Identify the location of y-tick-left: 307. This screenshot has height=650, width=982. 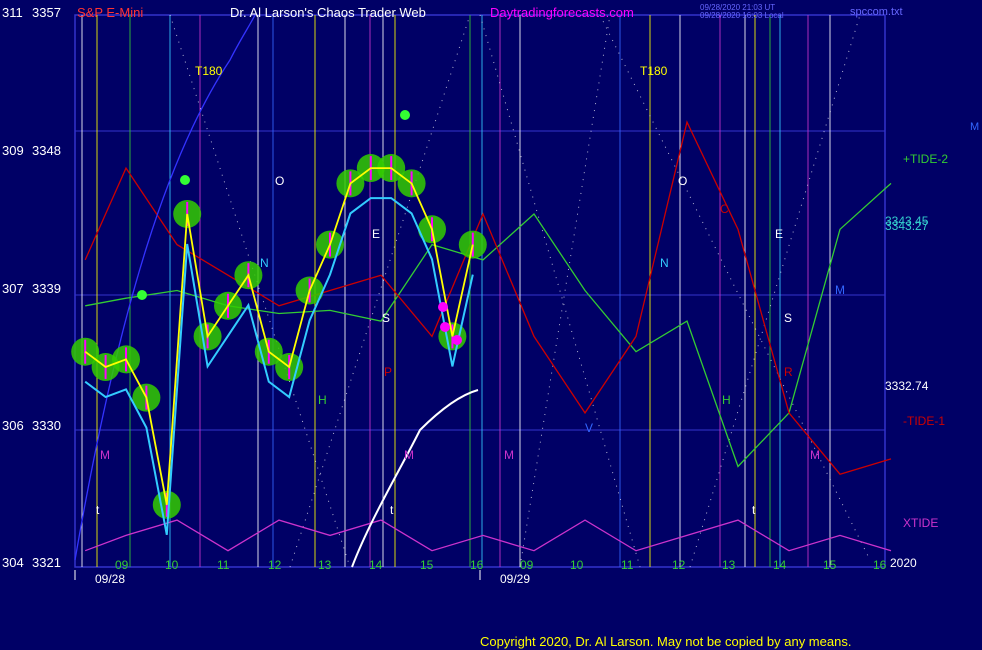
(13, 288).